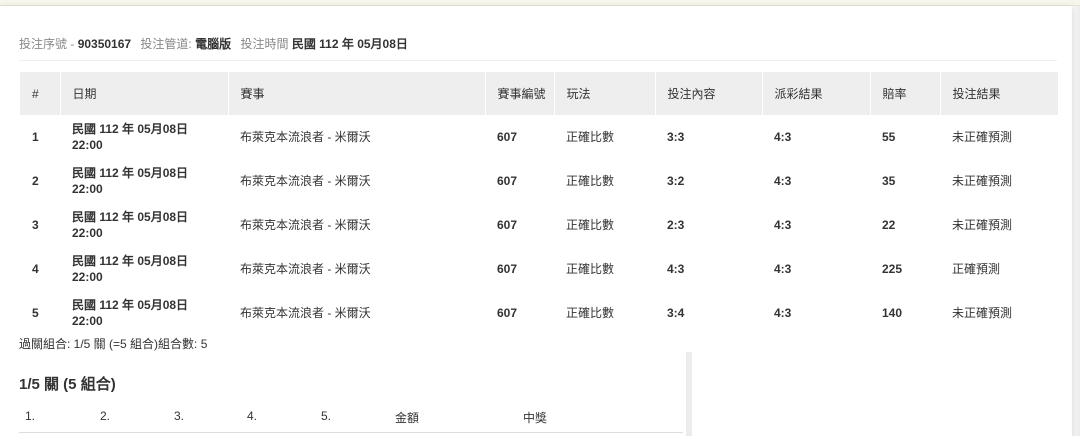  Describe the element at coordinates (905, 93) in the screenshot. I see `col-header-odds: 賠率` at that location.